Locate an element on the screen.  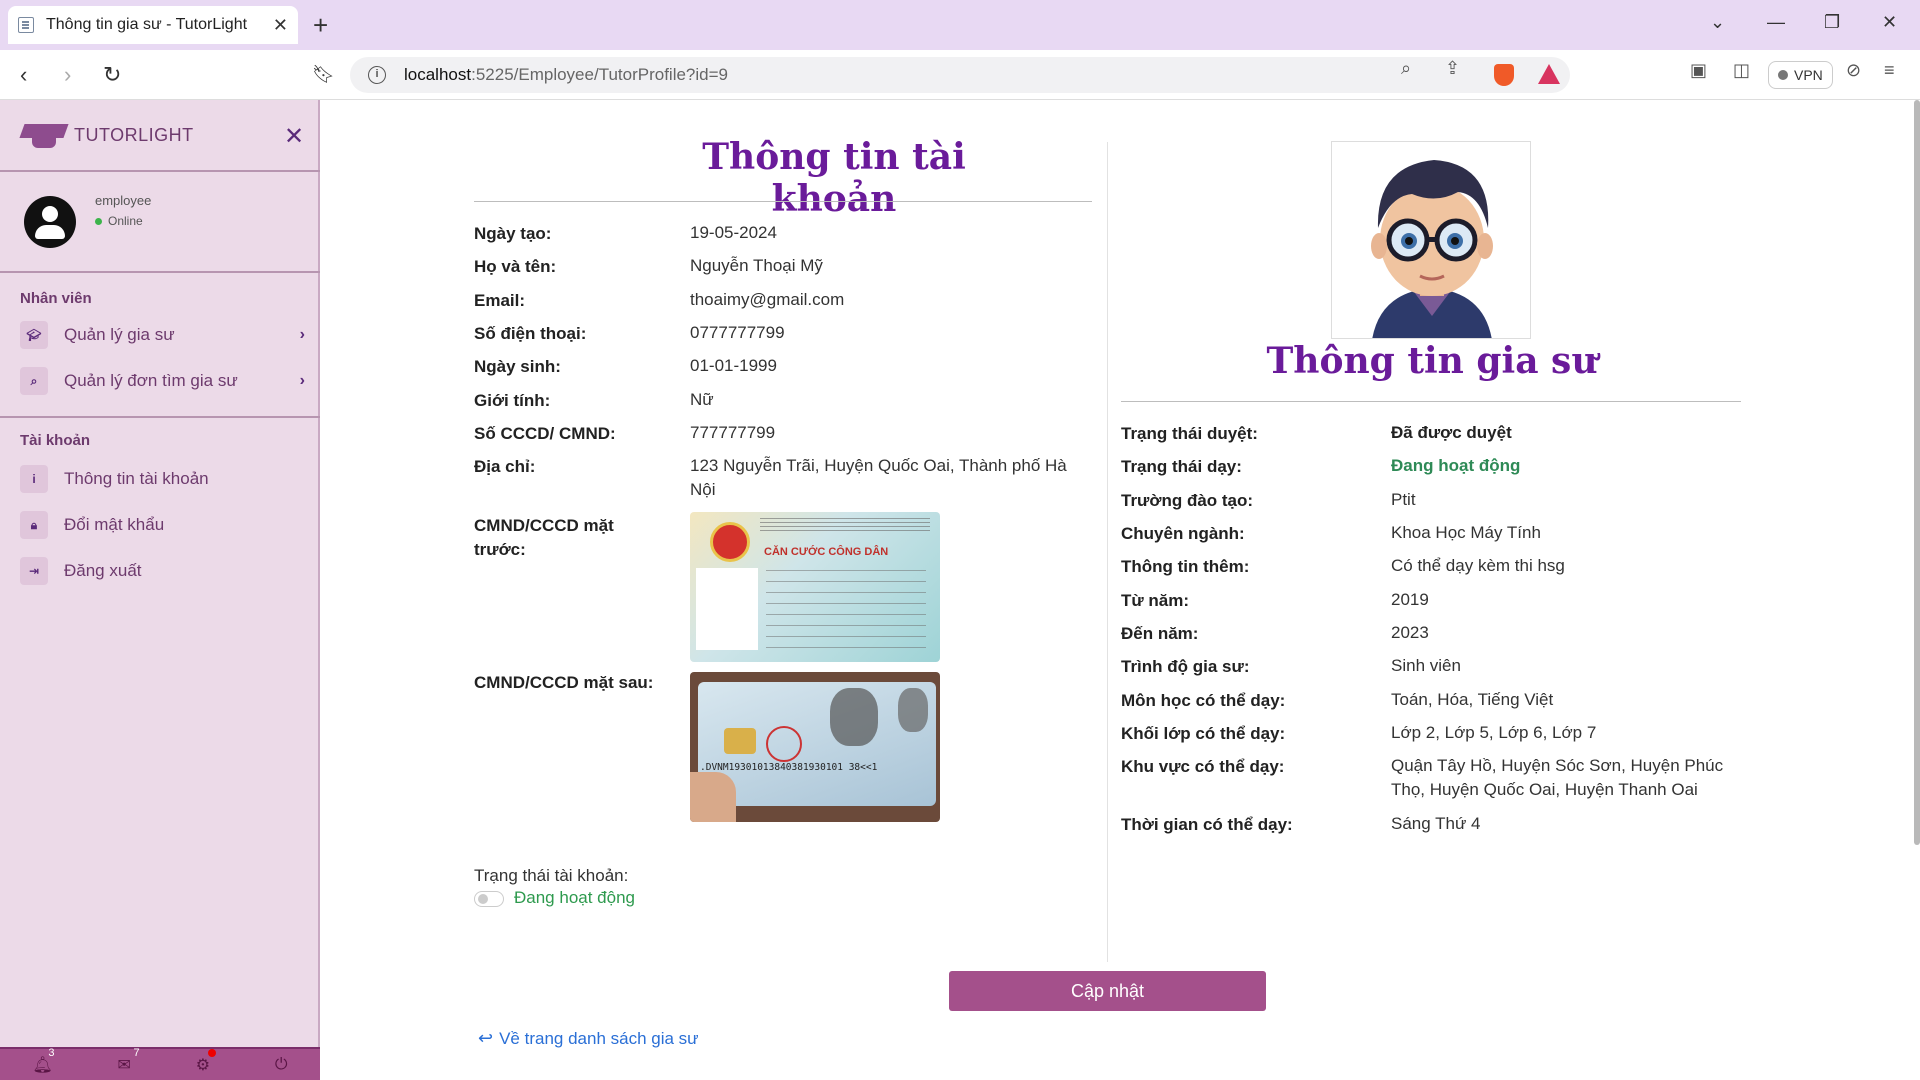
toggle-knob is located at coordinates (483, 899).